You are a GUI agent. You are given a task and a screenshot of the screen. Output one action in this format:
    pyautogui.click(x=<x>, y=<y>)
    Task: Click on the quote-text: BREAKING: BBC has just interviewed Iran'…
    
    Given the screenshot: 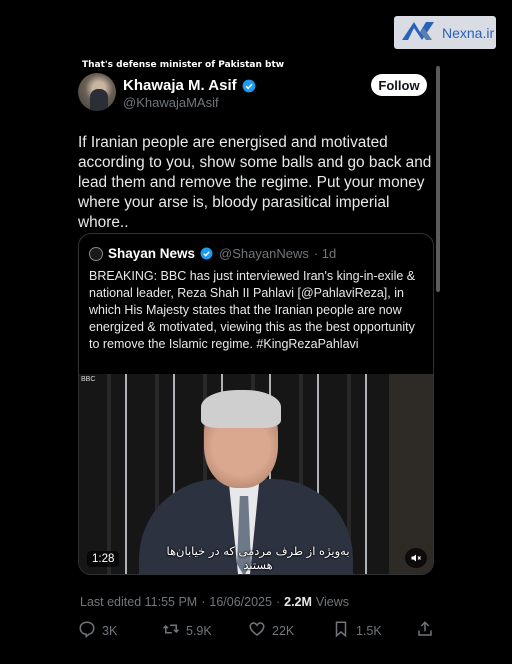 What is the action you would take?
    pyautogui.click(x=252, y=310)
    